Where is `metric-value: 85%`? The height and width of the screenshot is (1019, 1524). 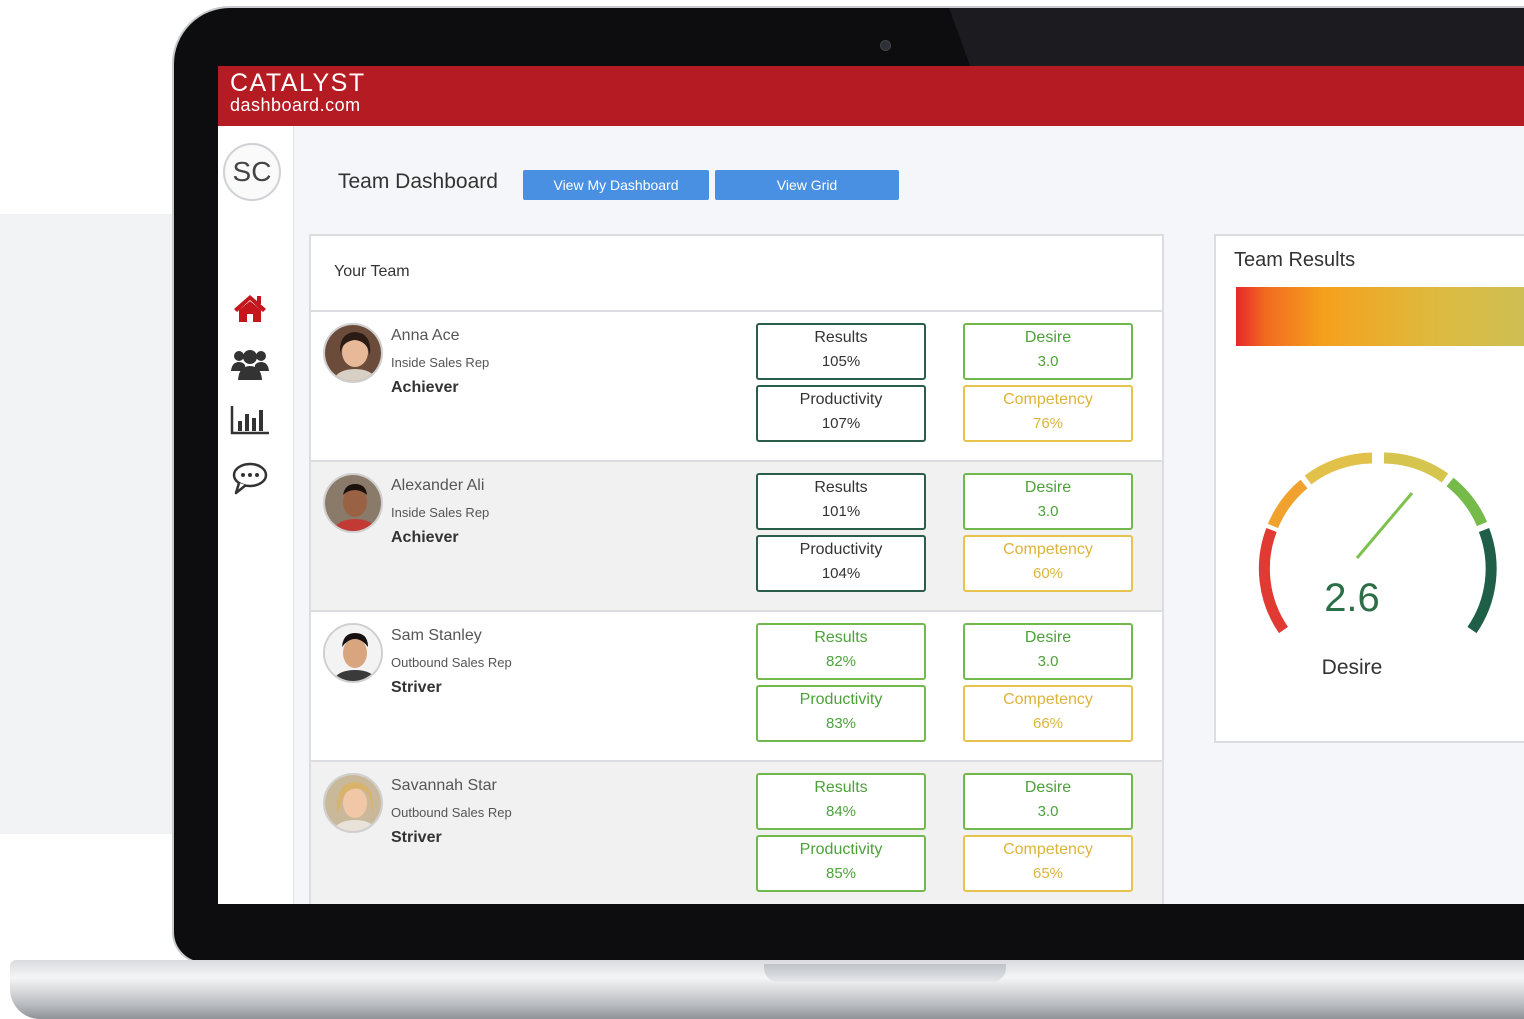 metric-value: 85% is located at coordinates (841, 873).